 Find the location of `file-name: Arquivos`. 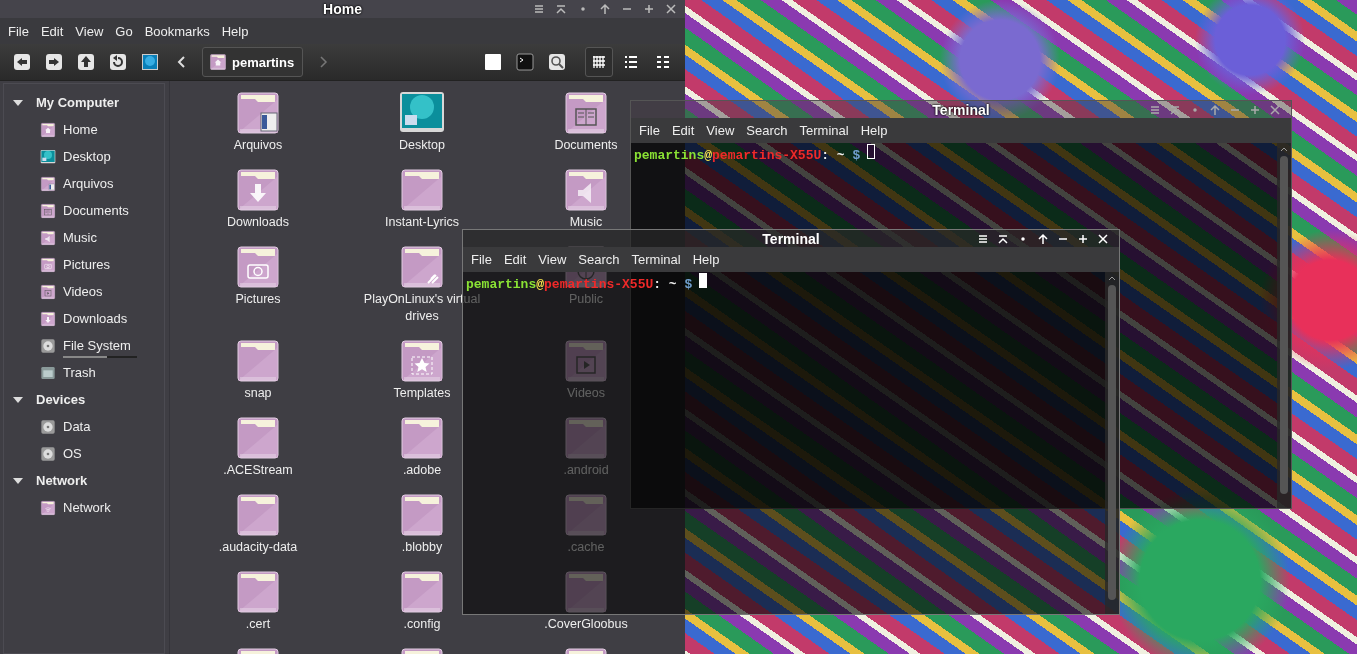

file-name: Arquivos is located at coordinates (258, 145).